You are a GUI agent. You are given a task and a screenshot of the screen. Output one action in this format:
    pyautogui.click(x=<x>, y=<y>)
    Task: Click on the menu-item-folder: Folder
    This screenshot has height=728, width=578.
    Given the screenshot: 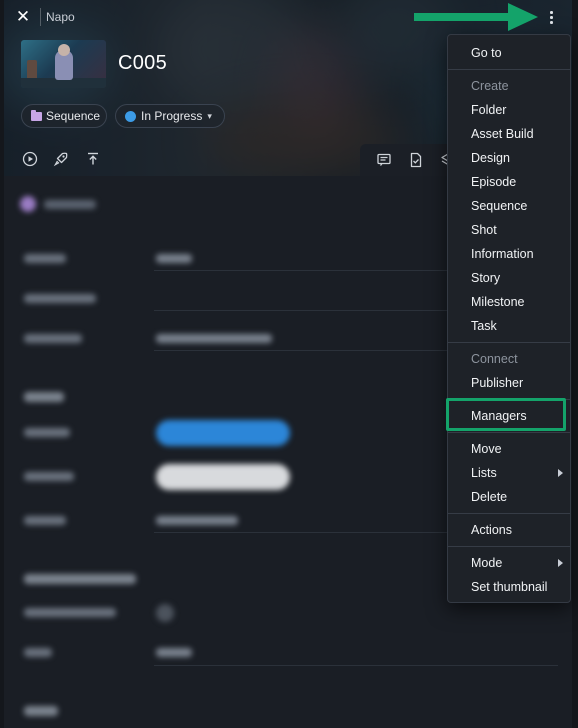 What is the action you would take?
    pyautogui.click(x=488, y=110)
    